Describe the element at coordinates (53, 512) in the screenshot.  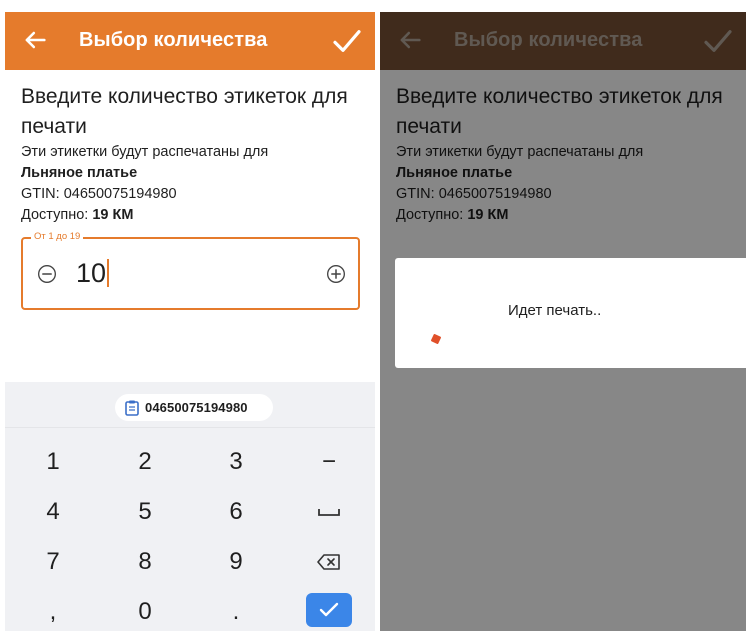
I see `key-4: 4` at that location.